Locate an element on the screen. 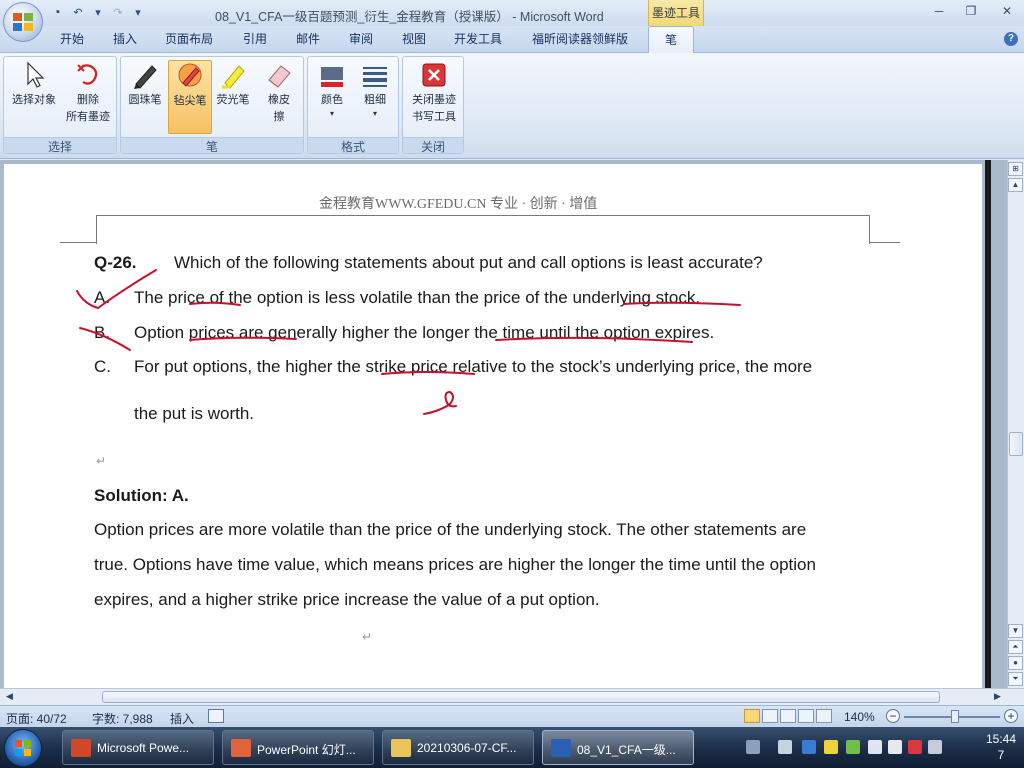 The image size is (1024, 768). keyboard-icon is located at coordinates (753, 747).